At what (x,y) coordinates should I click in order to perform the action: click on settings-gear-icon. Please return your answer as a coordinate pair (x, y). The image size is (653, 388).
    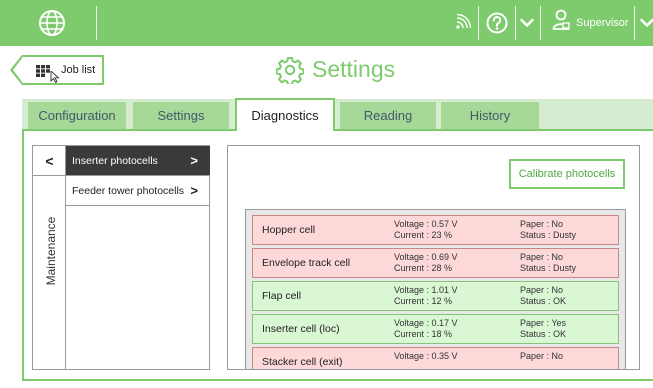
    Looking at the image, I should click on (290, 70).